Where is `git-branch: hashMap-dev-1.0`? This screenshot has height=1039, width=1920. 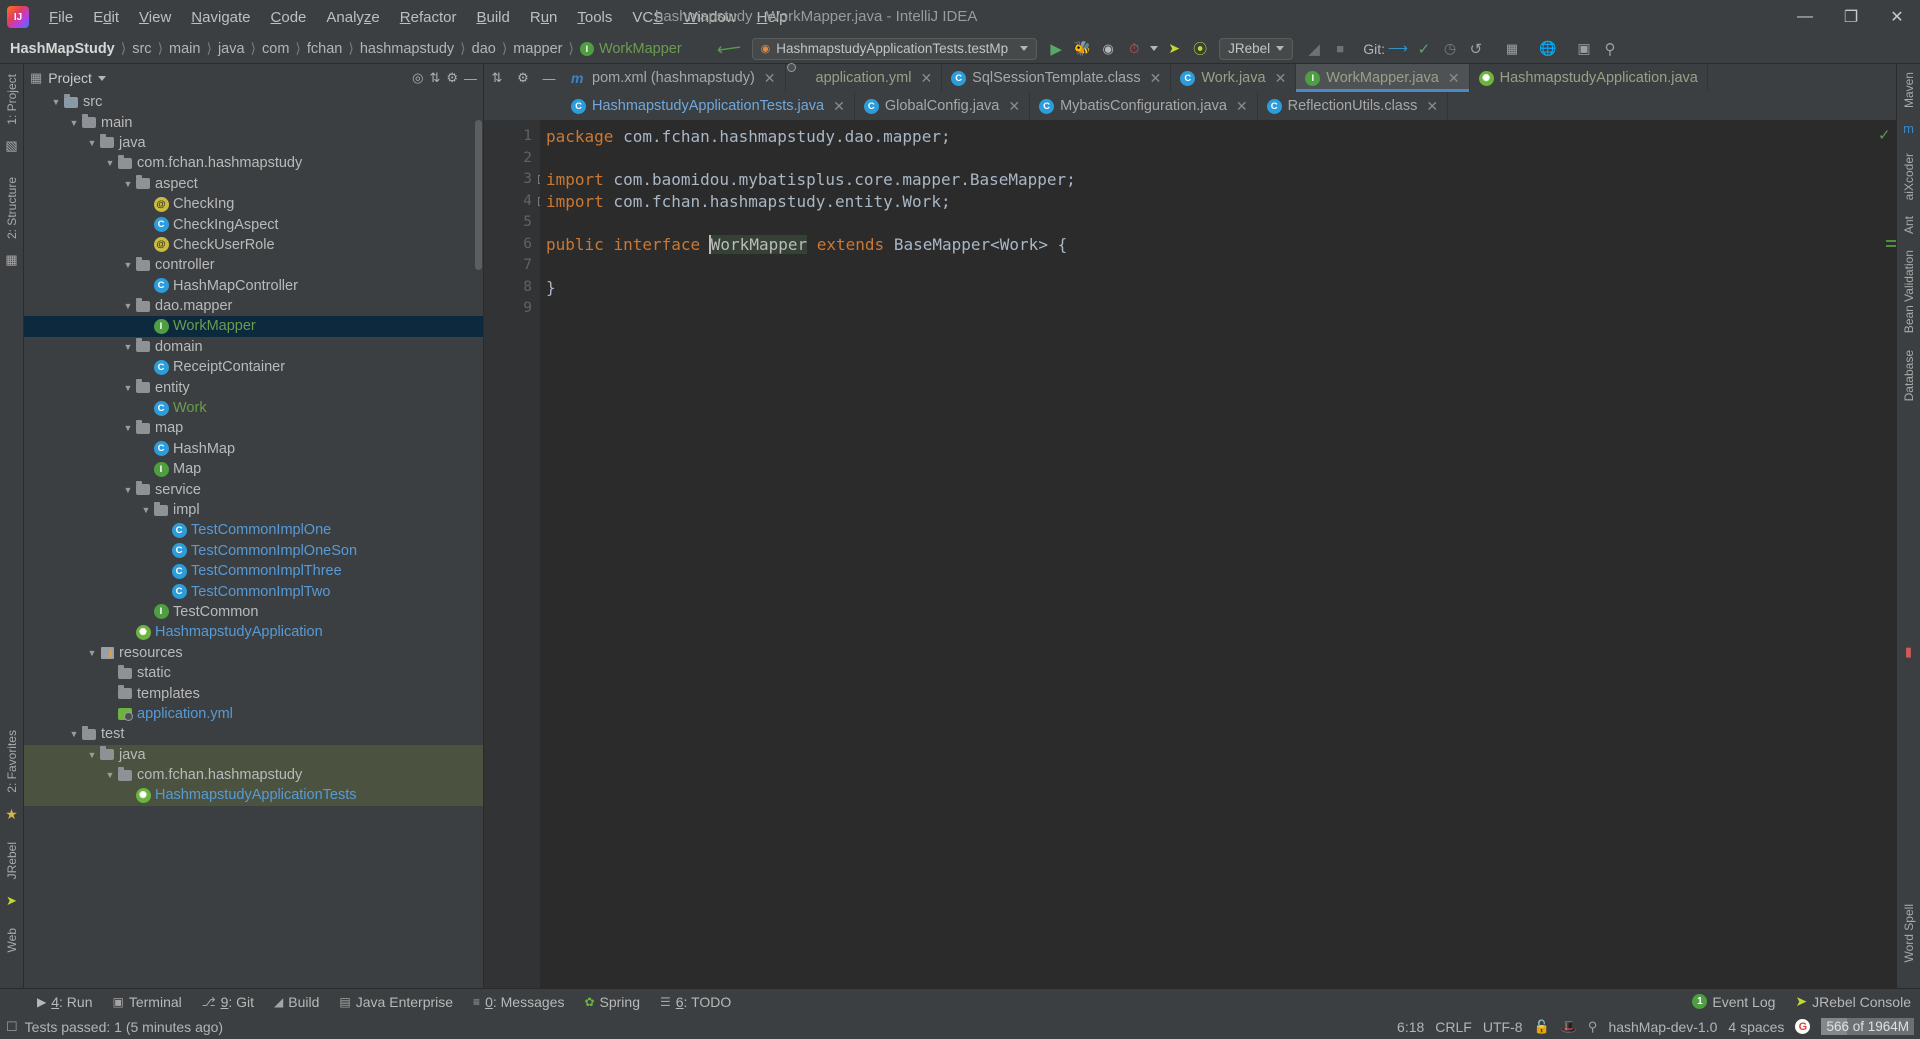 git-branch: hashMap-dev-1.0 is located at coordinates (1662, 1027).